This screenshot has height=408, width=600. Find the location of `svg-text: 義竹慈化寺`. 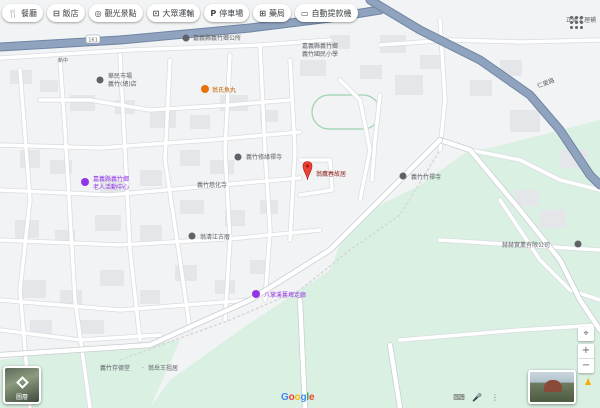

svg-text: 義竹慈化寺 is located at coordinates (212, 185).